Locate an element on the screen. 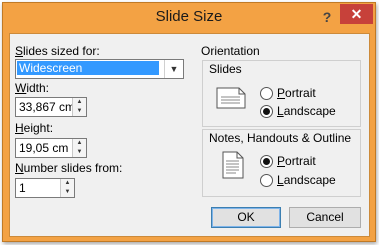  cancel-button: Cancel is located at coordinates (325, 217).